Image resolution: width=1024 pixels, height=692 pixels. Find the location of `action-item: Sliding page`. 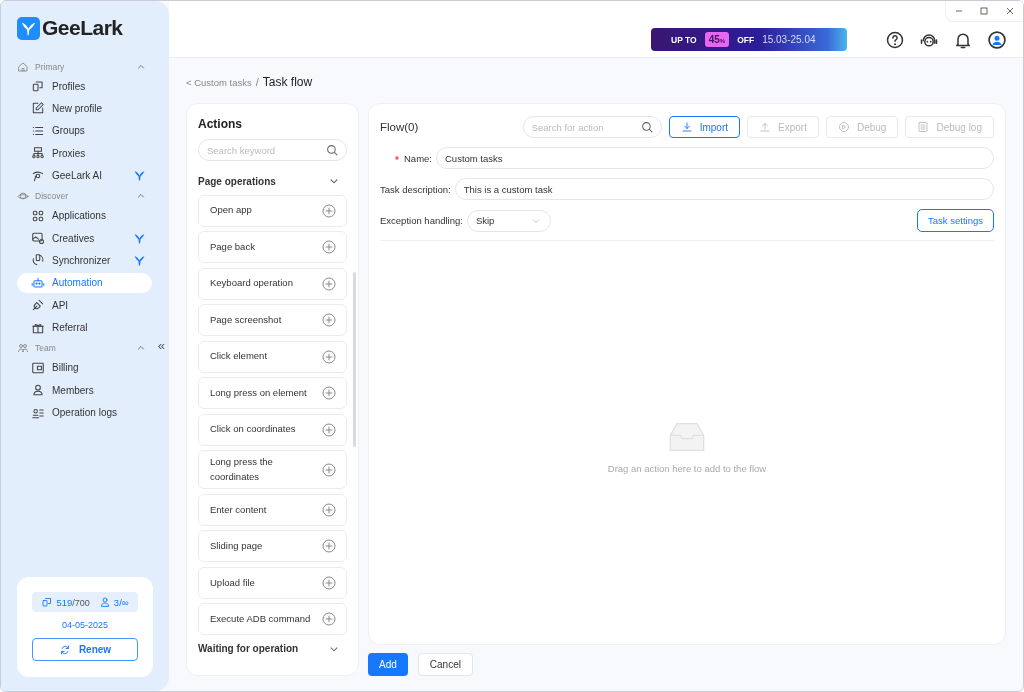

action-item: Sliding page is located at coordinates (272, 546).